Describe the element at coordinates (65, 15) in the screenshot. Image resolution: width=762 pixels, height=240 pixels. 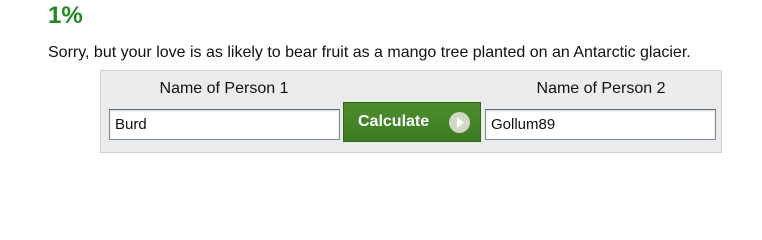
I see `result-percentage: 1%` at that location.